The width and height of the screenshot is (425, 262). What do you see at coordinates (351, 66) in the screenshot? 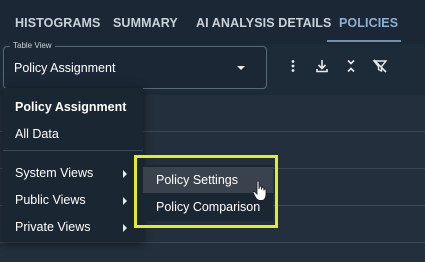
I see `collapse-icon` at bounding box center [351, 66].